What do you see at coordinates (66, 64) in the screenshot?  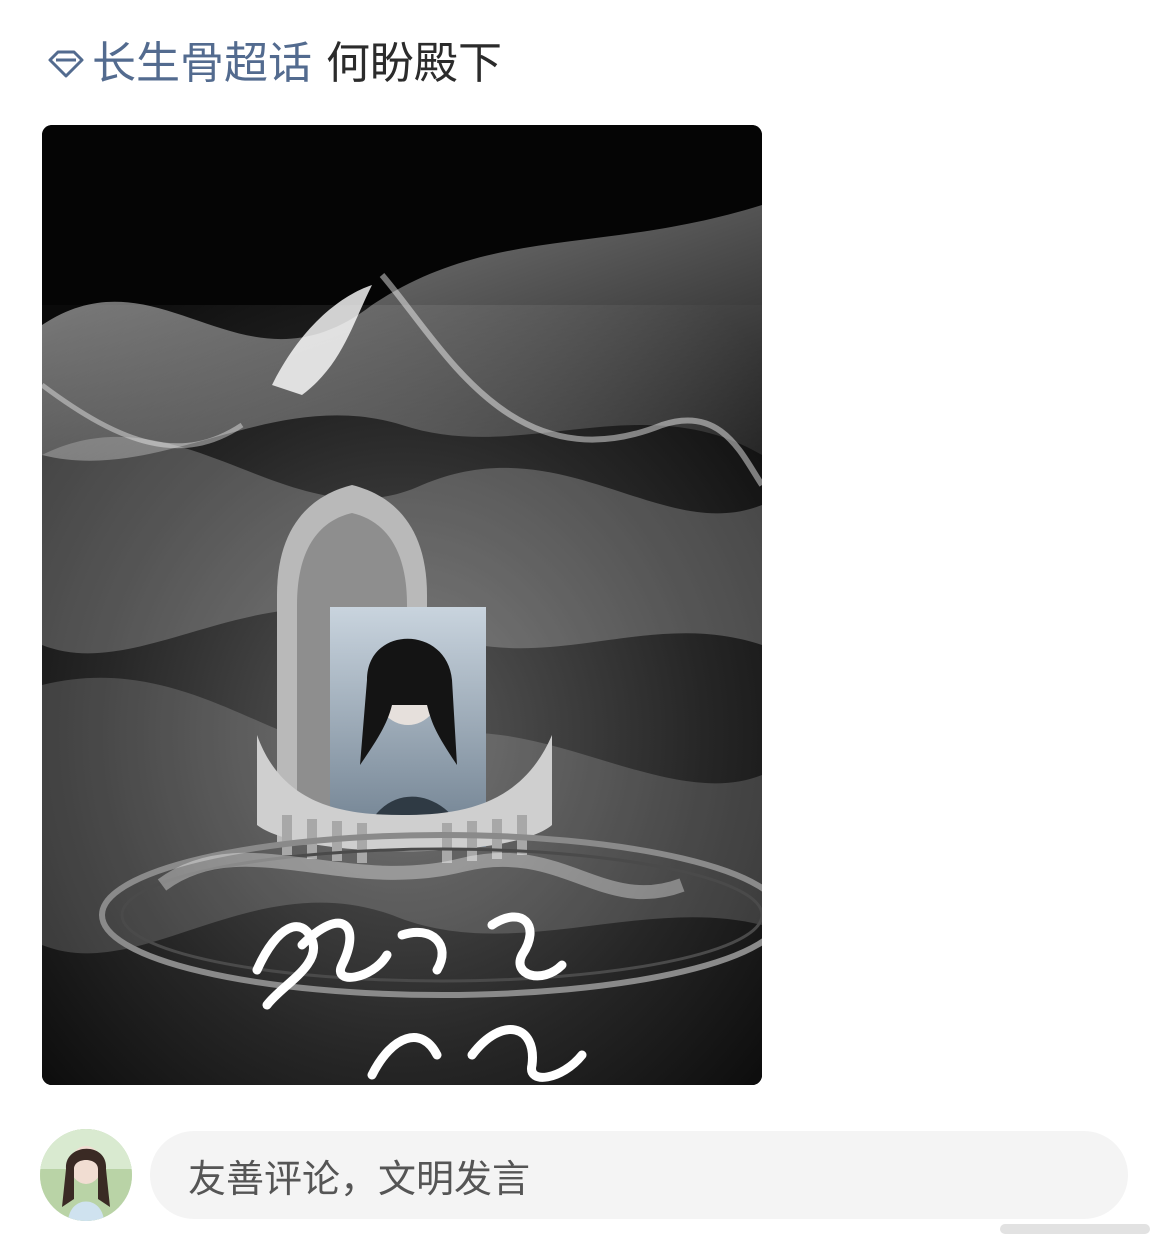 I see `diamond-icon` at bounding box center [66, 64].